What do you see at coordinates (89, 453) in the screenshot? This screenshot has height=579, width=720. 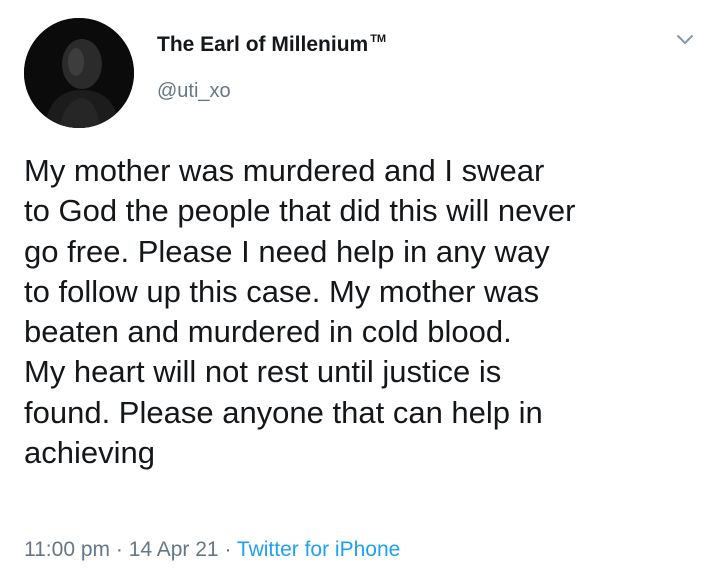 I see `tweet-text-line: achieving` at bounding box center [89, 453].